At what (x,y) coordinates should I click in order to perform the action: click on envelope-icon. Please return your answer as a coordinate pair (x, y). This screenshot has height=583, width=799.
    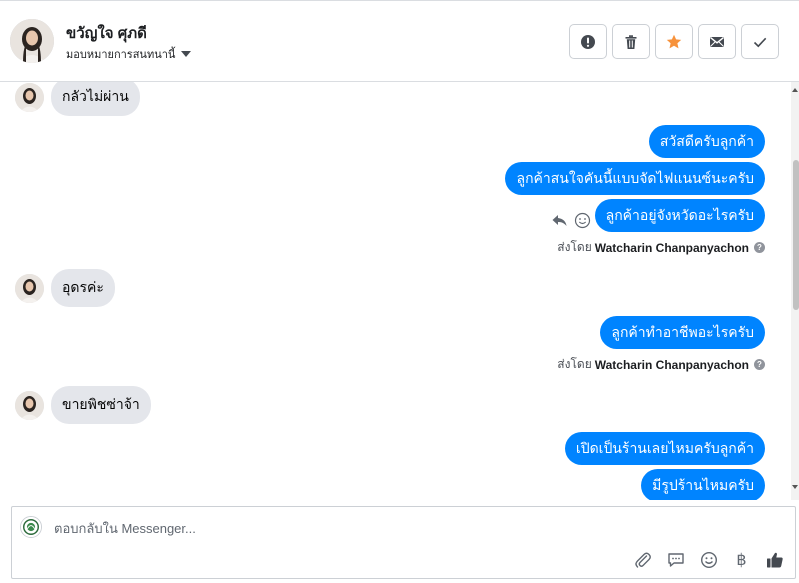
    Looking at the image, I should click on (717, 41).